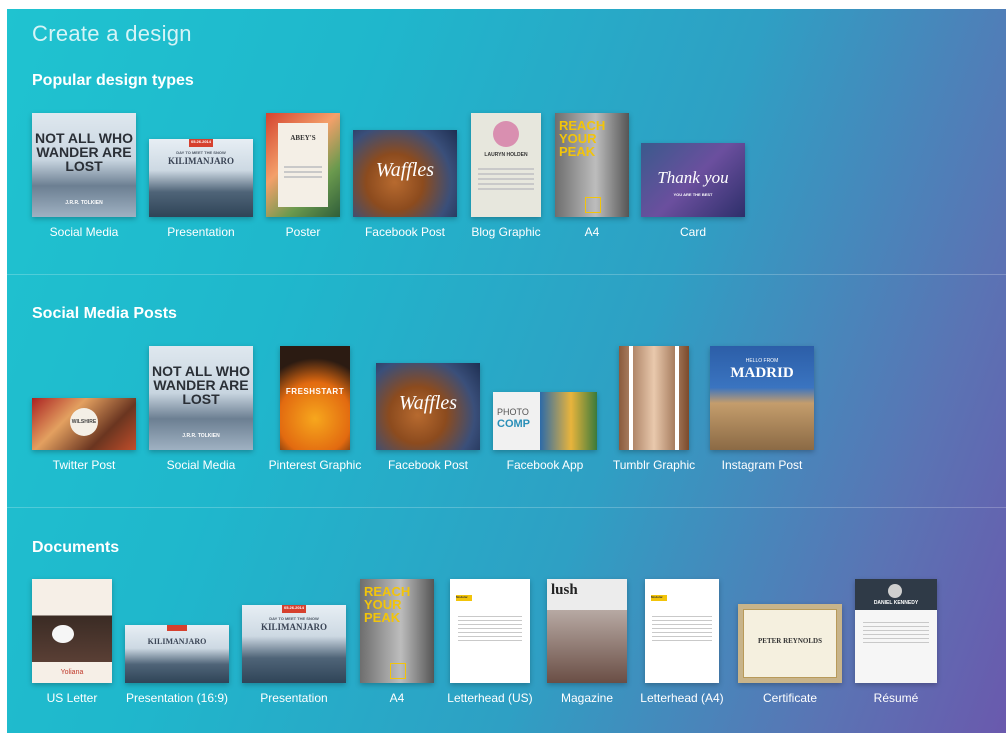  I want to click on thumbnail-pinterest-graphic: FRESHSTART, so click(315, 398).